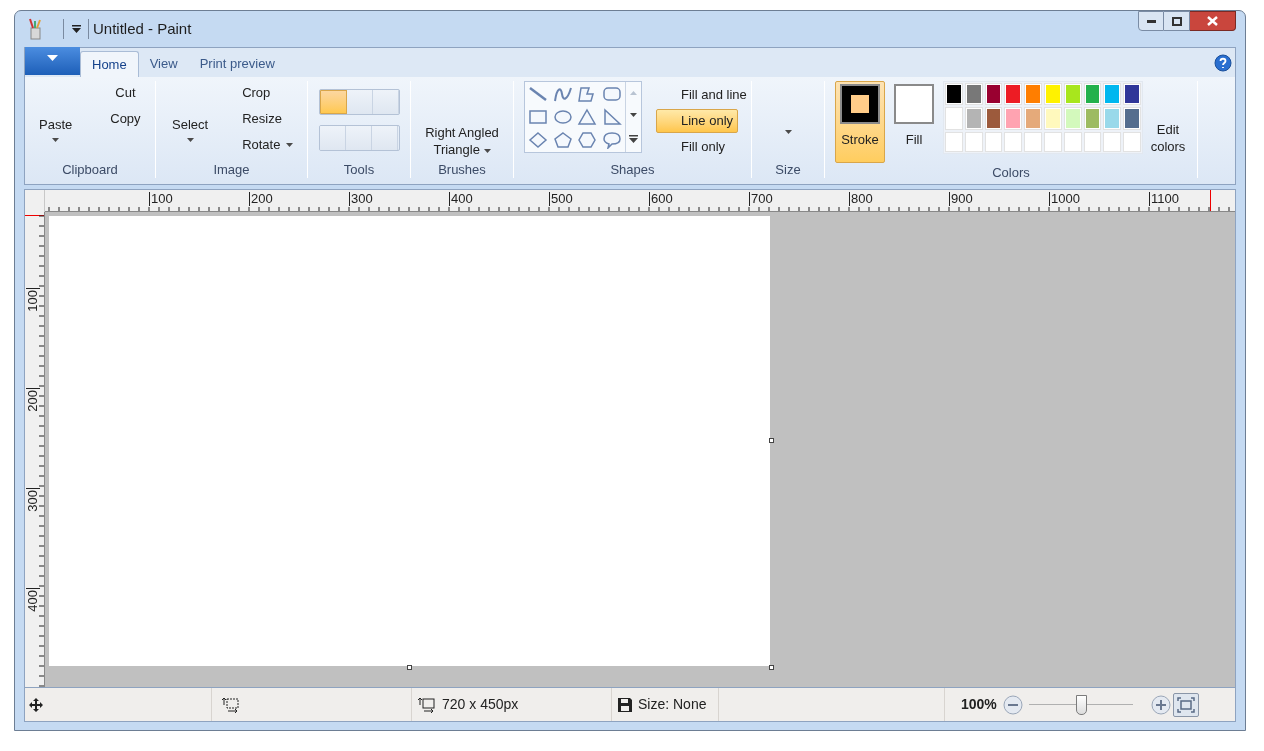 The height and width of the screenshot is (751, 1264). I want to click on right-triangle-icon, so click(611, 117).